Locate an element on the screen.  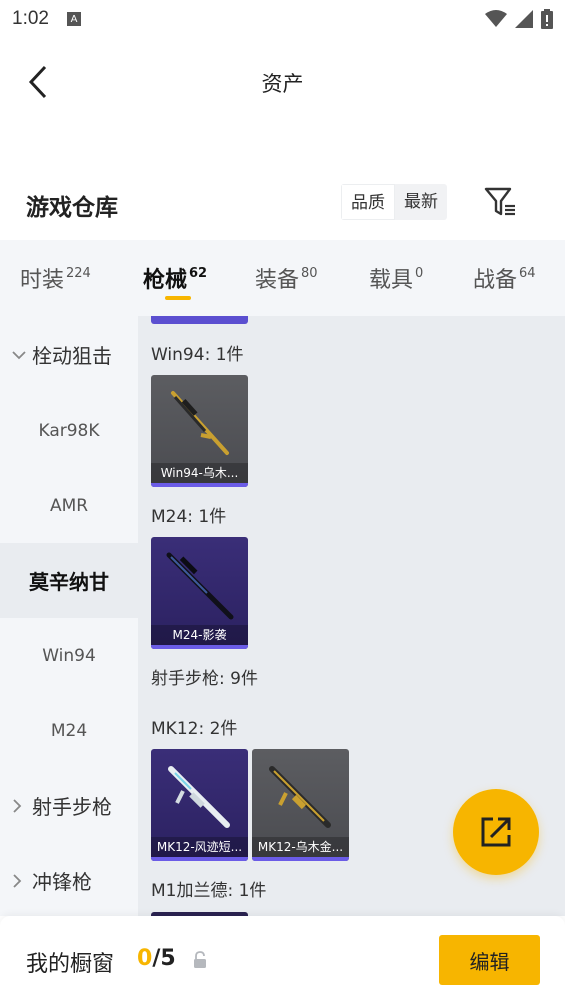
top-bar: 资产 is located at coordinates (282, 82).